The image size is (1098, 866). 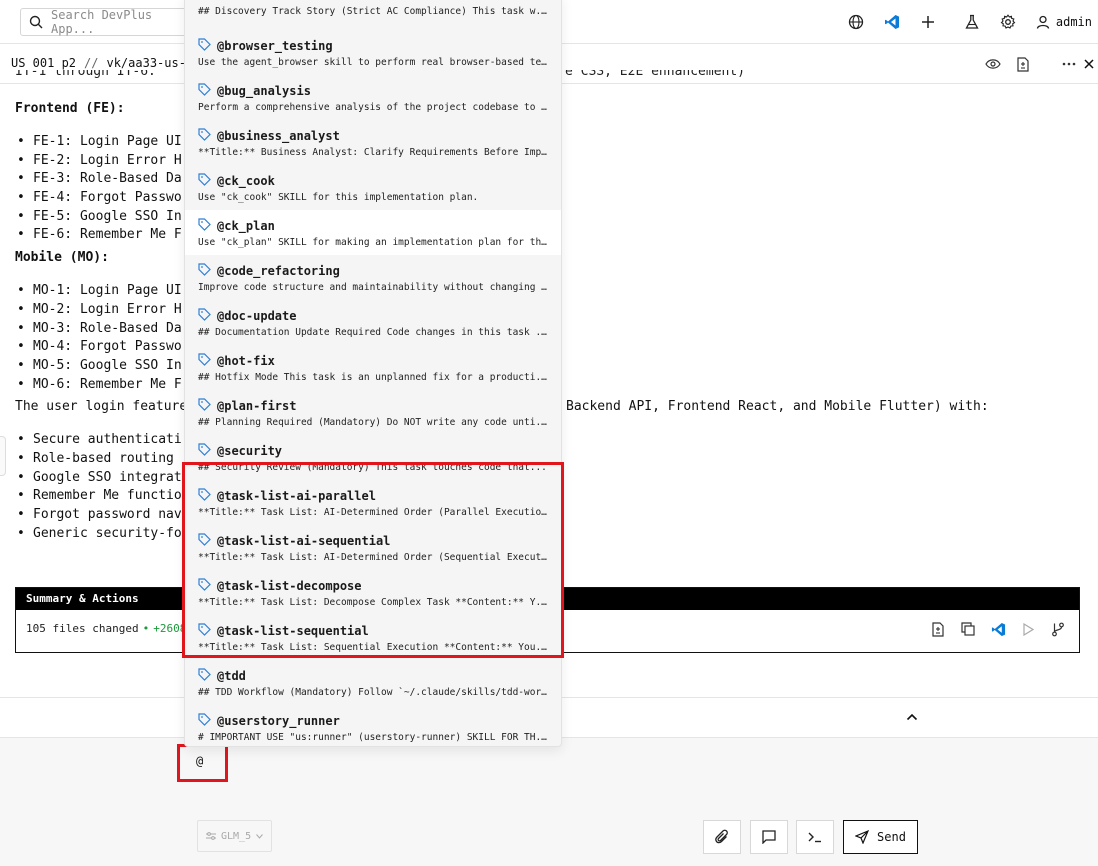 I want to click on dropdown-item-label: @business_analyst, so click(x=278, y=136).